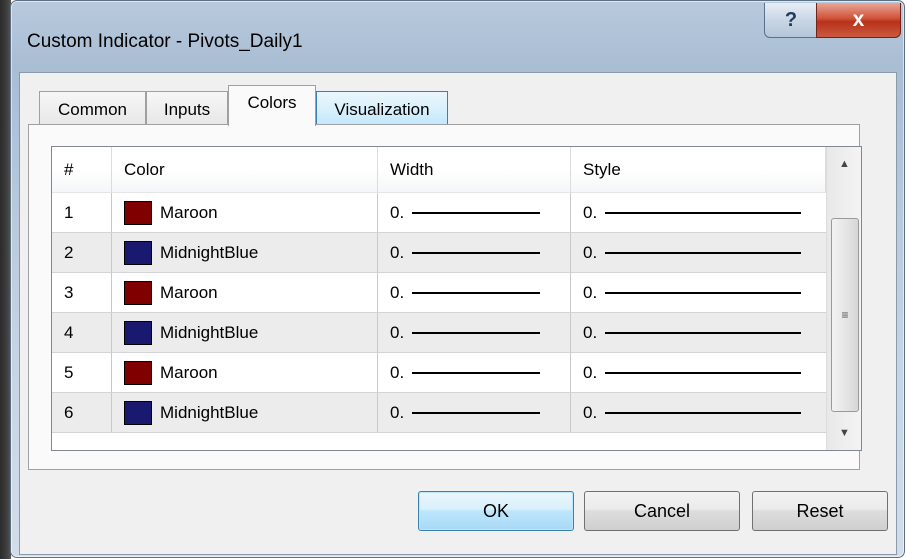 The width and height of the screenshot is (907, 559). Describe the element at coordinates (844, 164) in the screenshot. I see `scroll-up-arrow-icon: ▲` at that location.